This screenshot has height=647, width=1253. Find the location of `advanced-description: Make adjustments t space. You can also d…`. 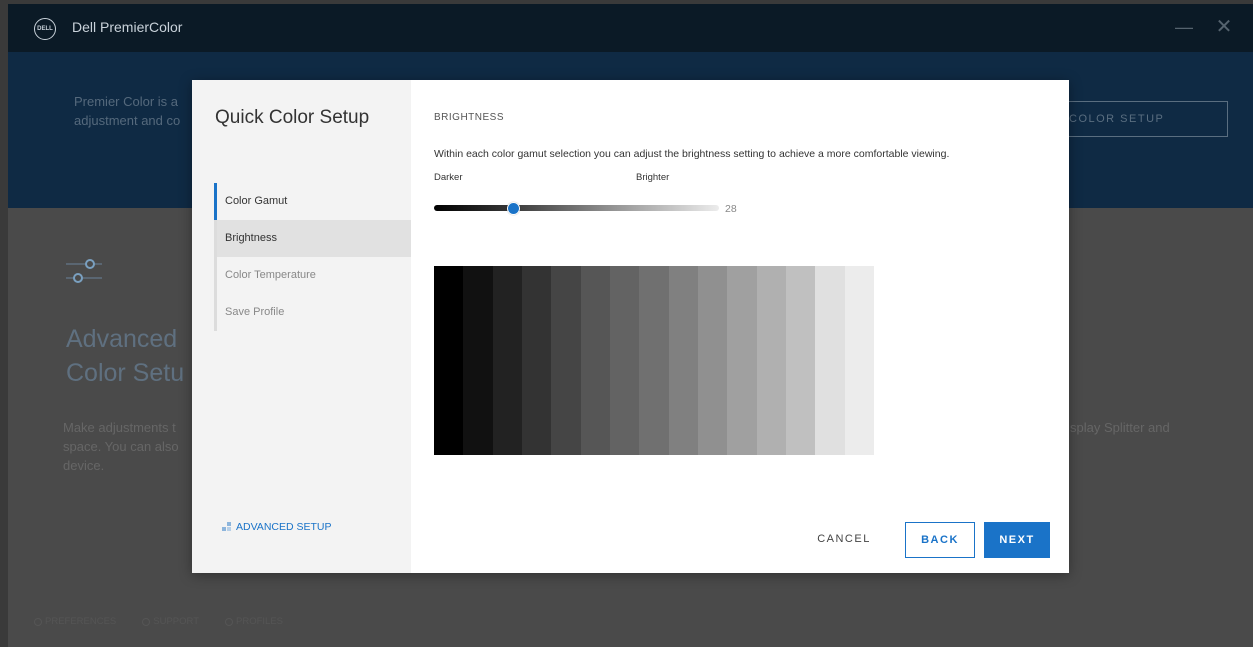

advanced-description: Make adjustments t space. You can also d… is located at coordinates (128, 446).